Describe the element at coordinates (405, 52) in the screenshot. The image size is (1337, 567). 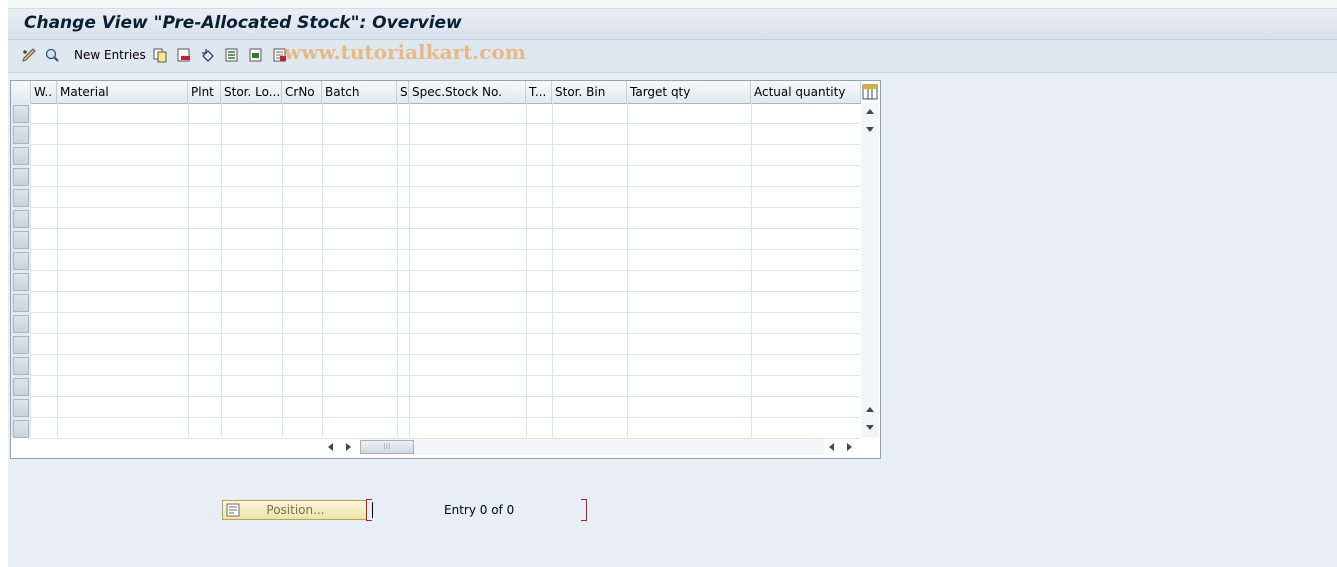
I see `watermark: www.tutorialkart.com` at that location.